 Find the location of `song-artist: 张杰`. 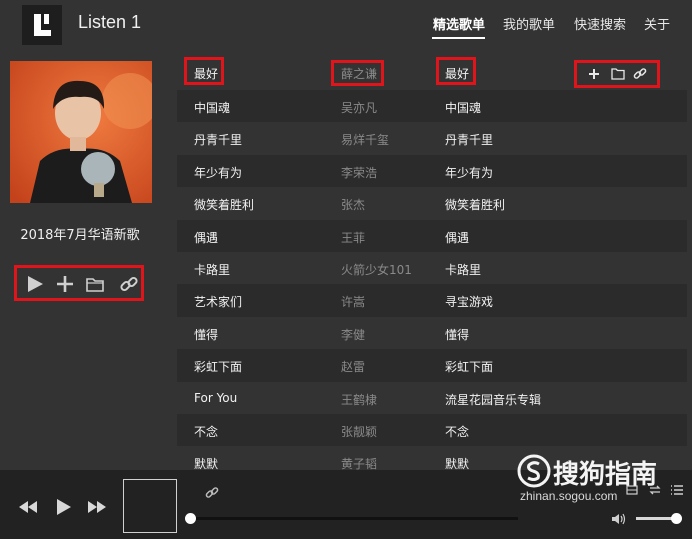

song-artist: 张杰 is located at coordinates (353, 204).